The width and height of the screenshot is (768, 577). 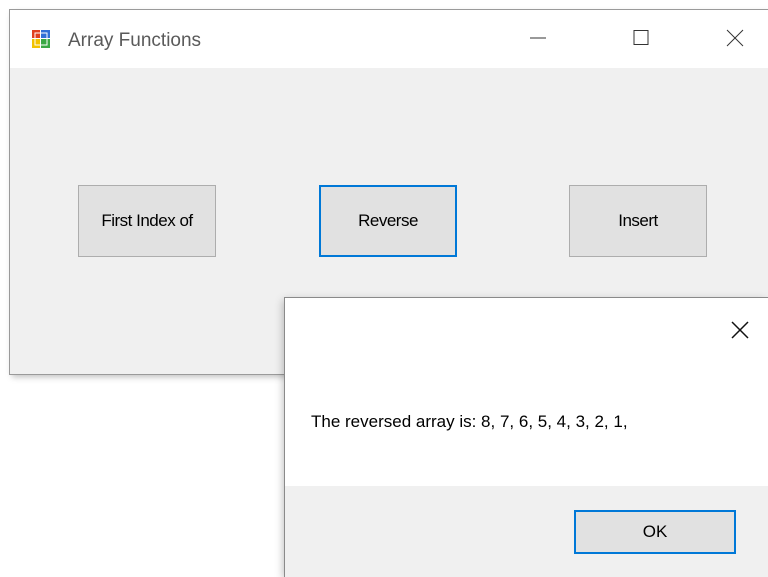 I want to click on maximize-icon, so click(x=641, y=37).